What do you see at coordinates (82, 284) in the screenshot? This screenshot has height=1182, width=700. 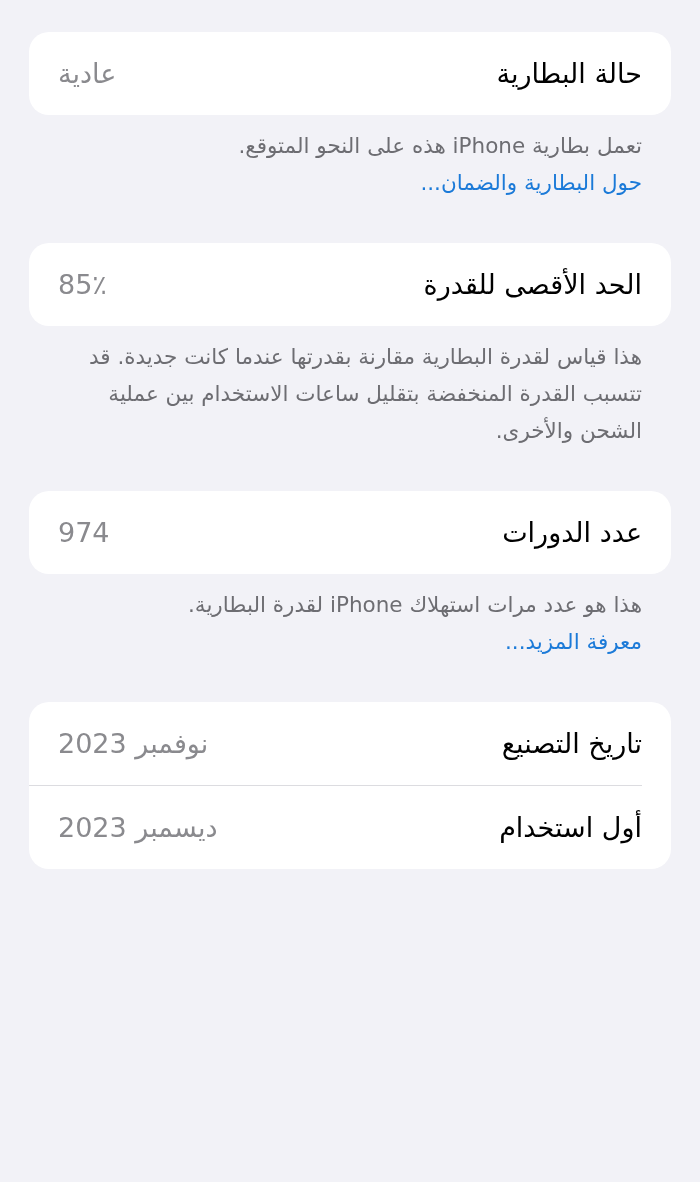 I see `row-value: 85٪` at bounding box center [82, 284].